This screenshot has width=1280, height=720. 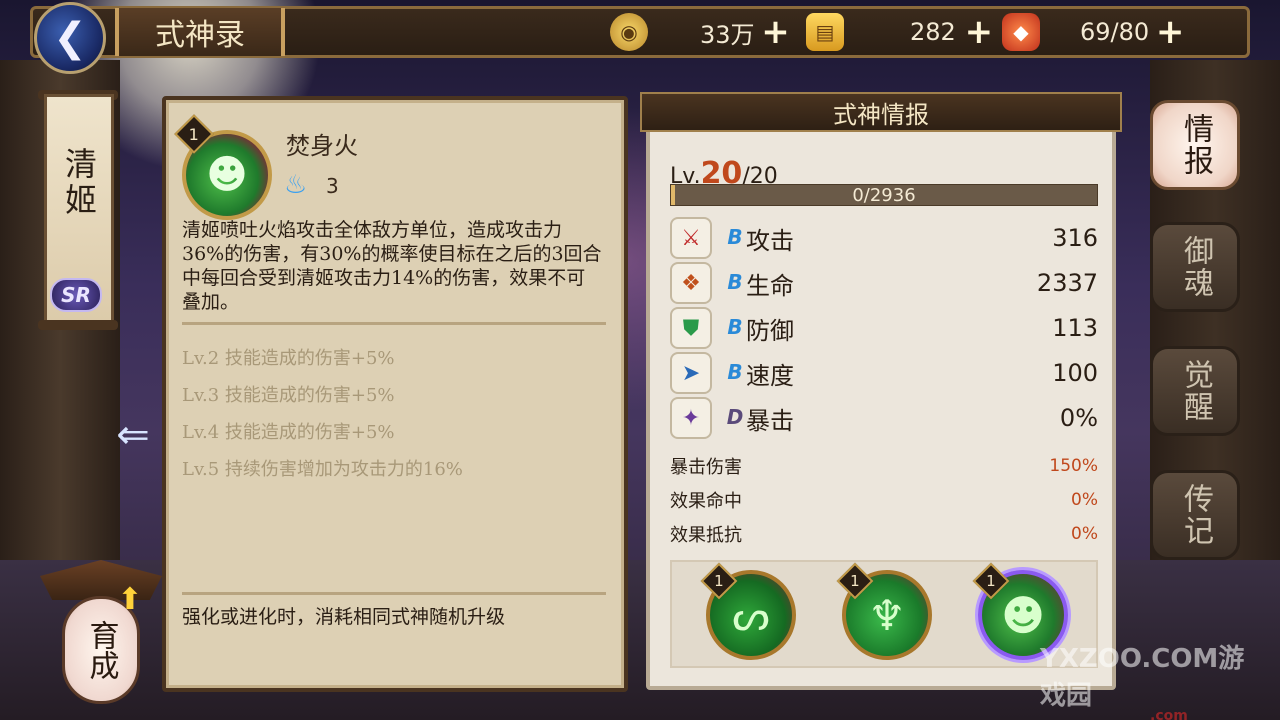 What do you see at coordinates (1075, 238) in the screenshot?
I see `stat-value: 316` at bounding box center [1075, 238].